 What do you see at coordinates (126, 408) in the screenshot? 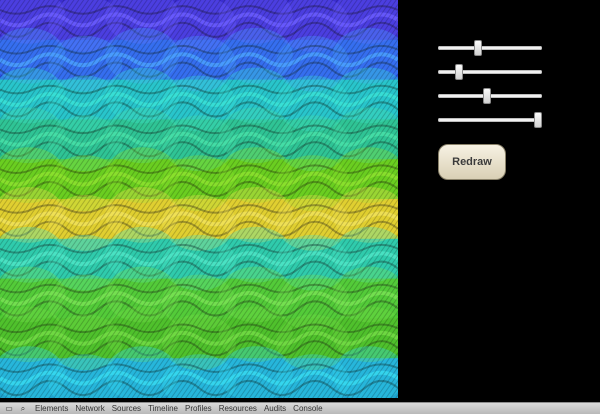
I see `tab-sources: Sources` at bounding box center [126, 408].